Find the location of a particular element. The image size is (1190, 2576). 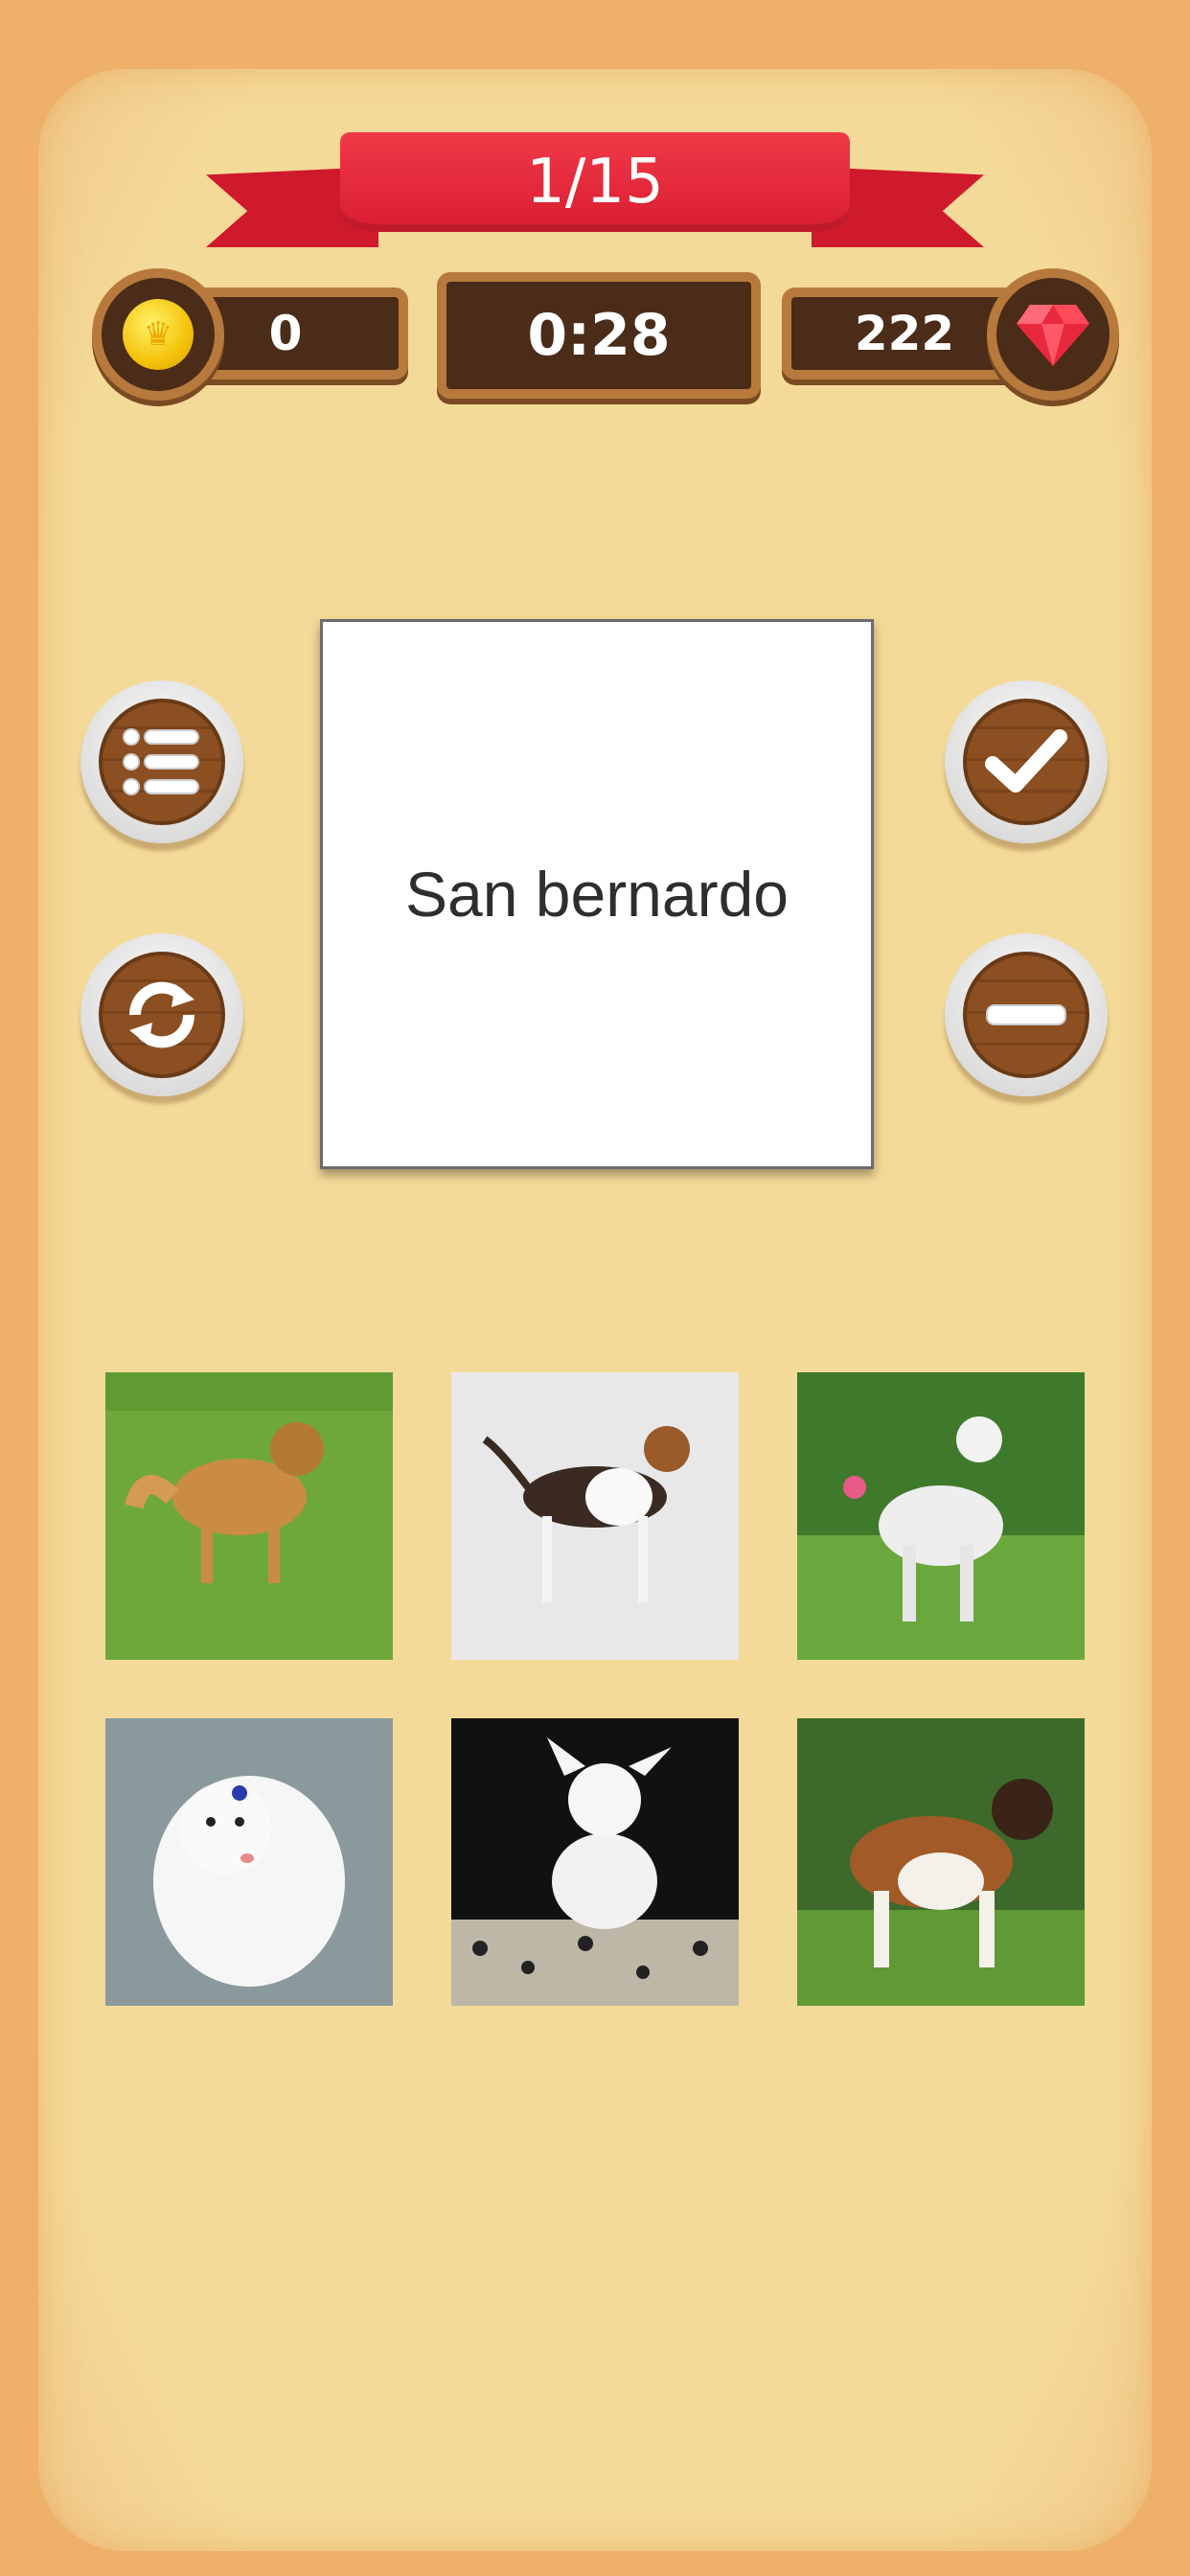

check-icon is located at coordinates (1026, 761).